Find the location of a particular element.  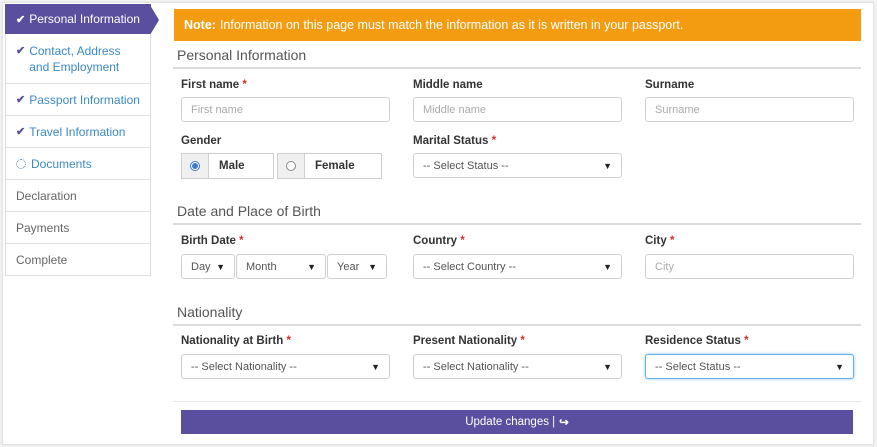

birth-year-select: Year ▼ is located at coordinates (357, 266).